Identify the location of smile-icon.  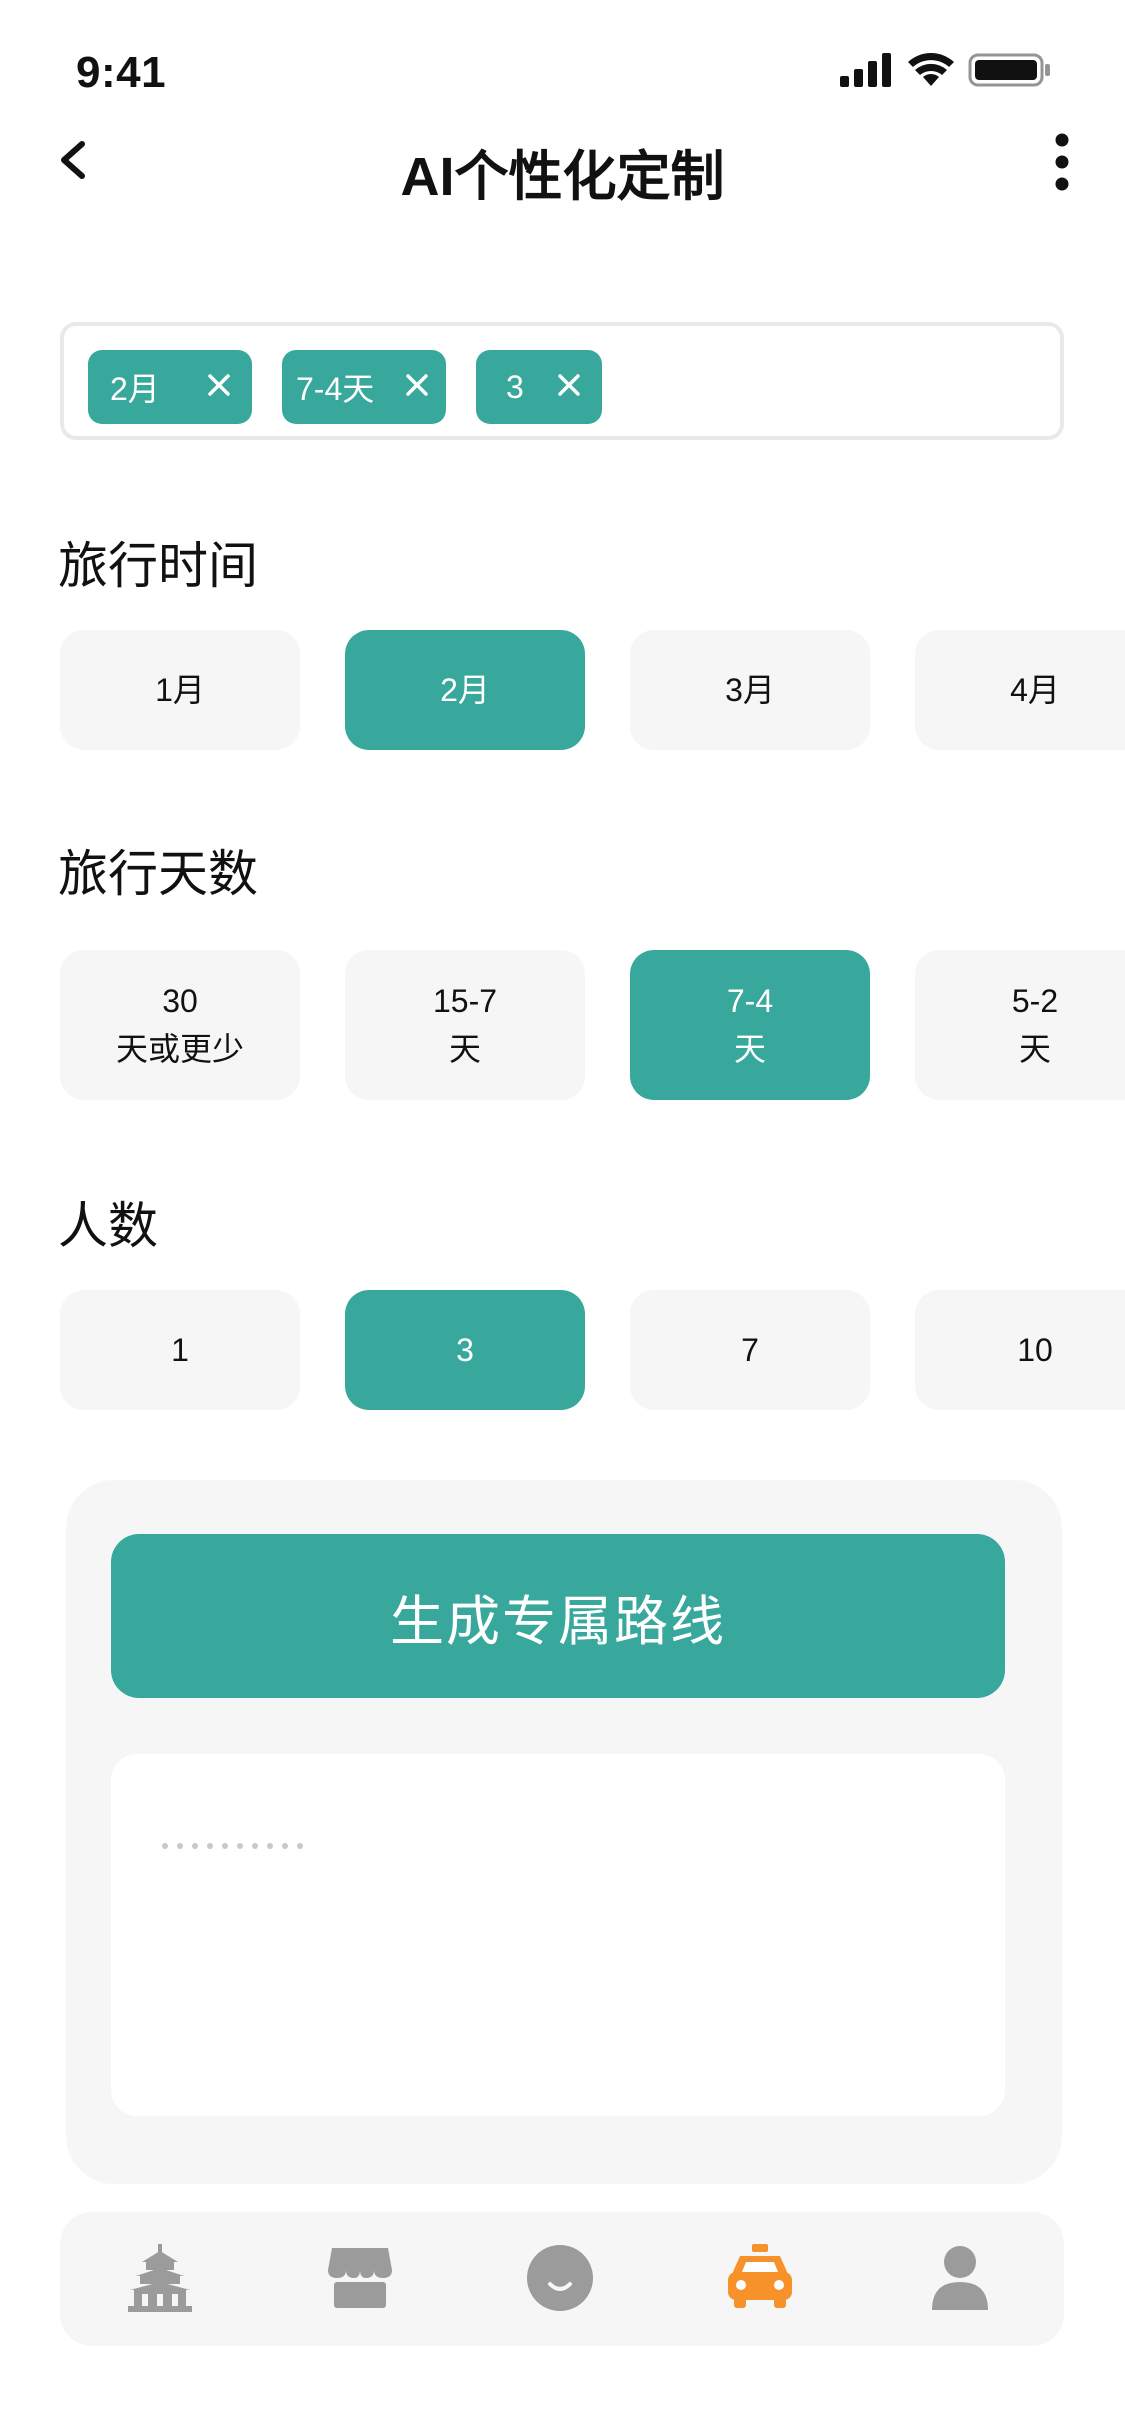
(560, 2278).